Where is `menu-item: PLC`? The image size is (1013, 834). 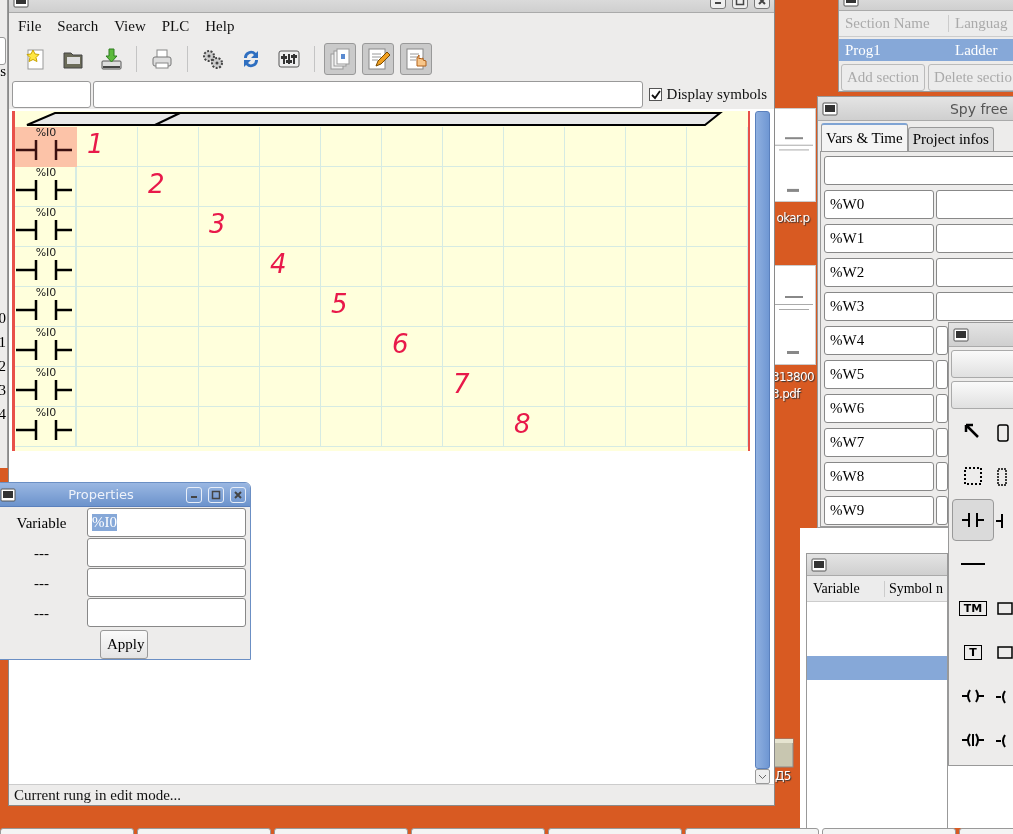 menu-item: PLC is located at coordinates (175, 26).